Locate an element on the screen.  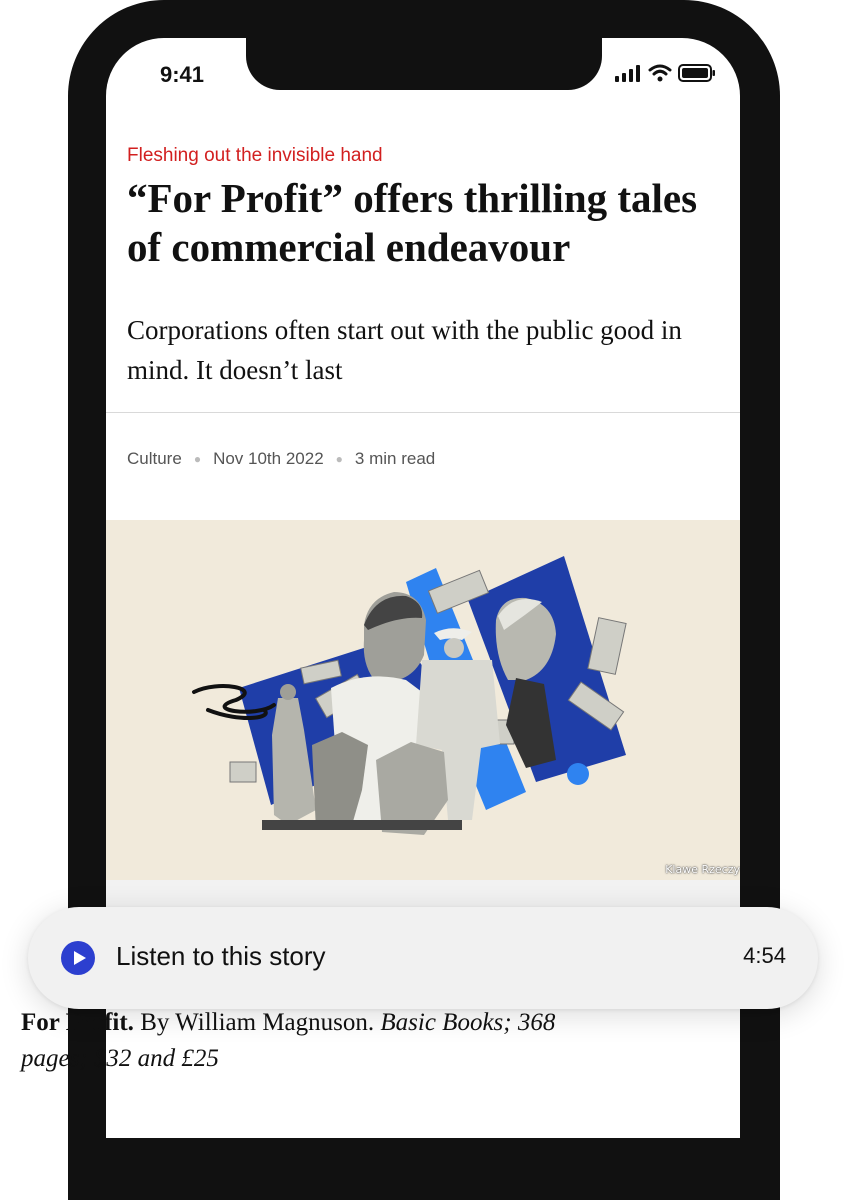
audio-player-bar: Listen to this story 4:54 is located at coordinates (423, 958).